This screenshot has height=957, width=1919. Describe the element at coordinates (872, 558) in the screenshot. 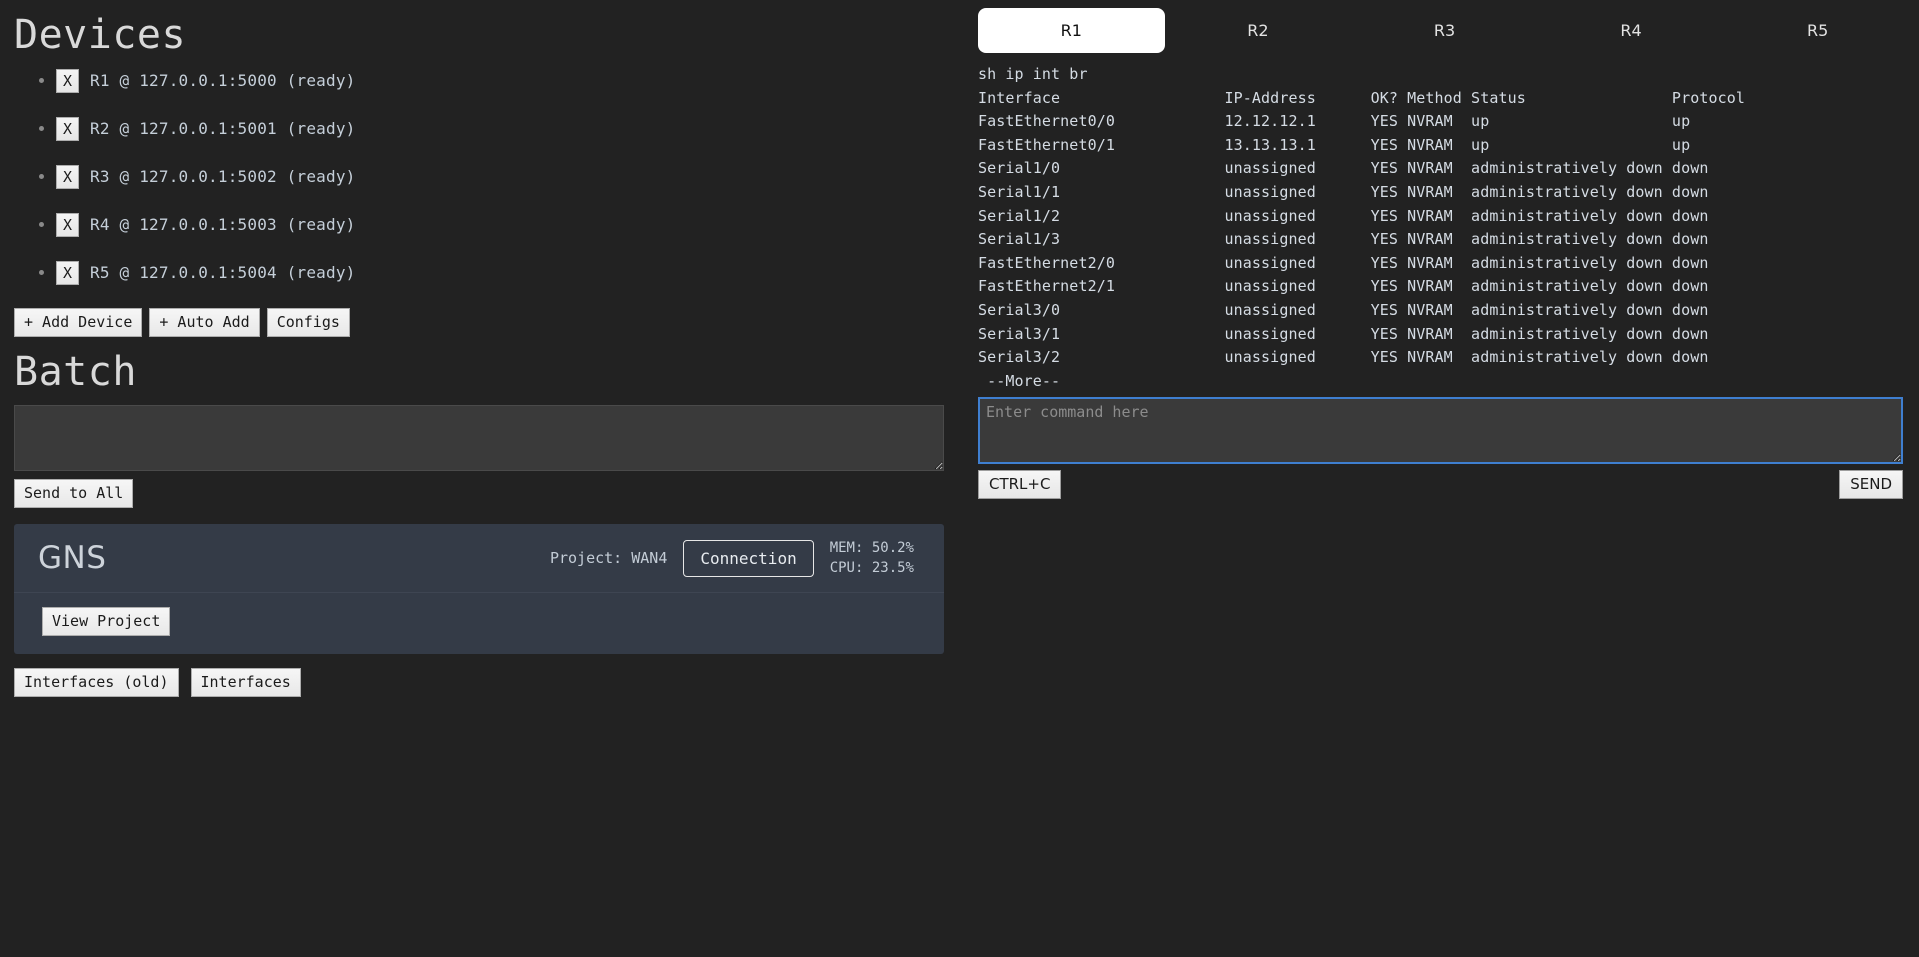

I see `gns-resource-stats: MEM: 50.2% CPU: 23.5%` at that location.